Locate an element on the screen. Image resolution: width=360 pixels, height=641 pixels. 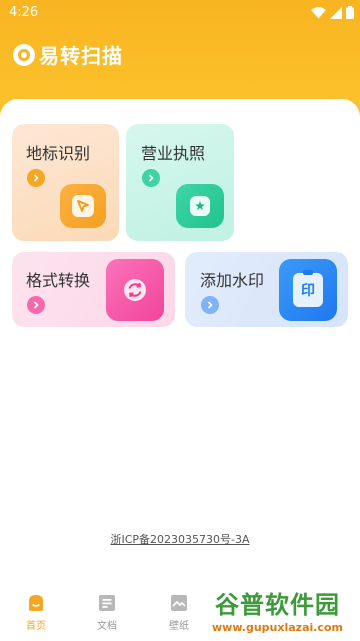
license-star-icon is located at coordinates (200, 206).